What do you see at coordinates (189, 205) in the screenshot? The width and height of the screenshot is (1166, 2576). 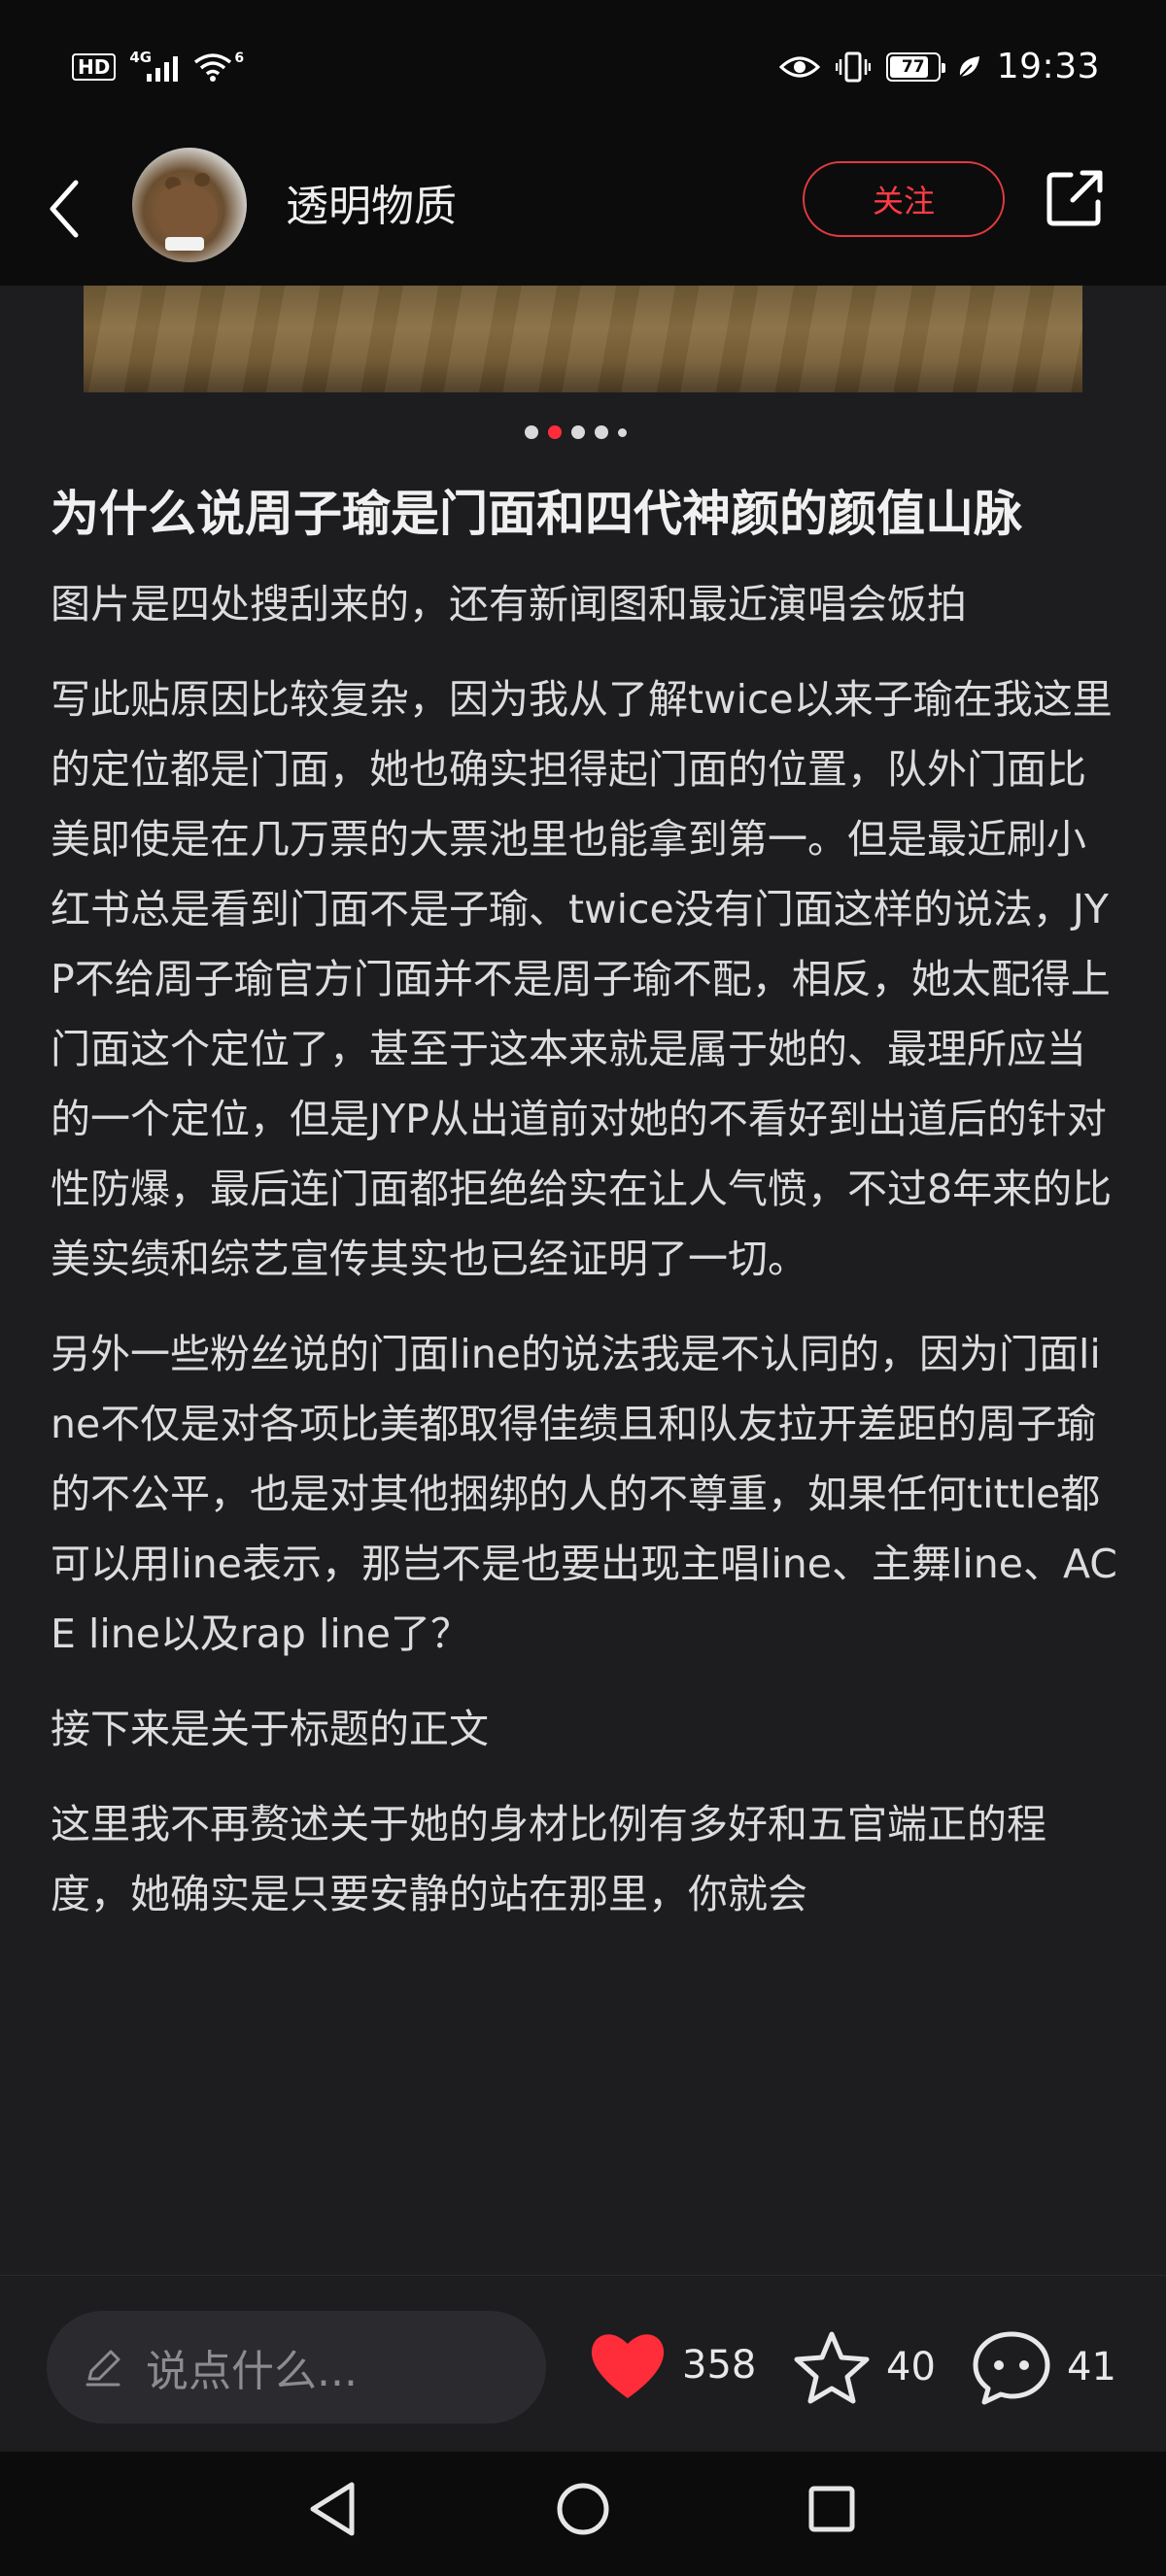 I see `author-avatar` at bounding box center [189, 205].